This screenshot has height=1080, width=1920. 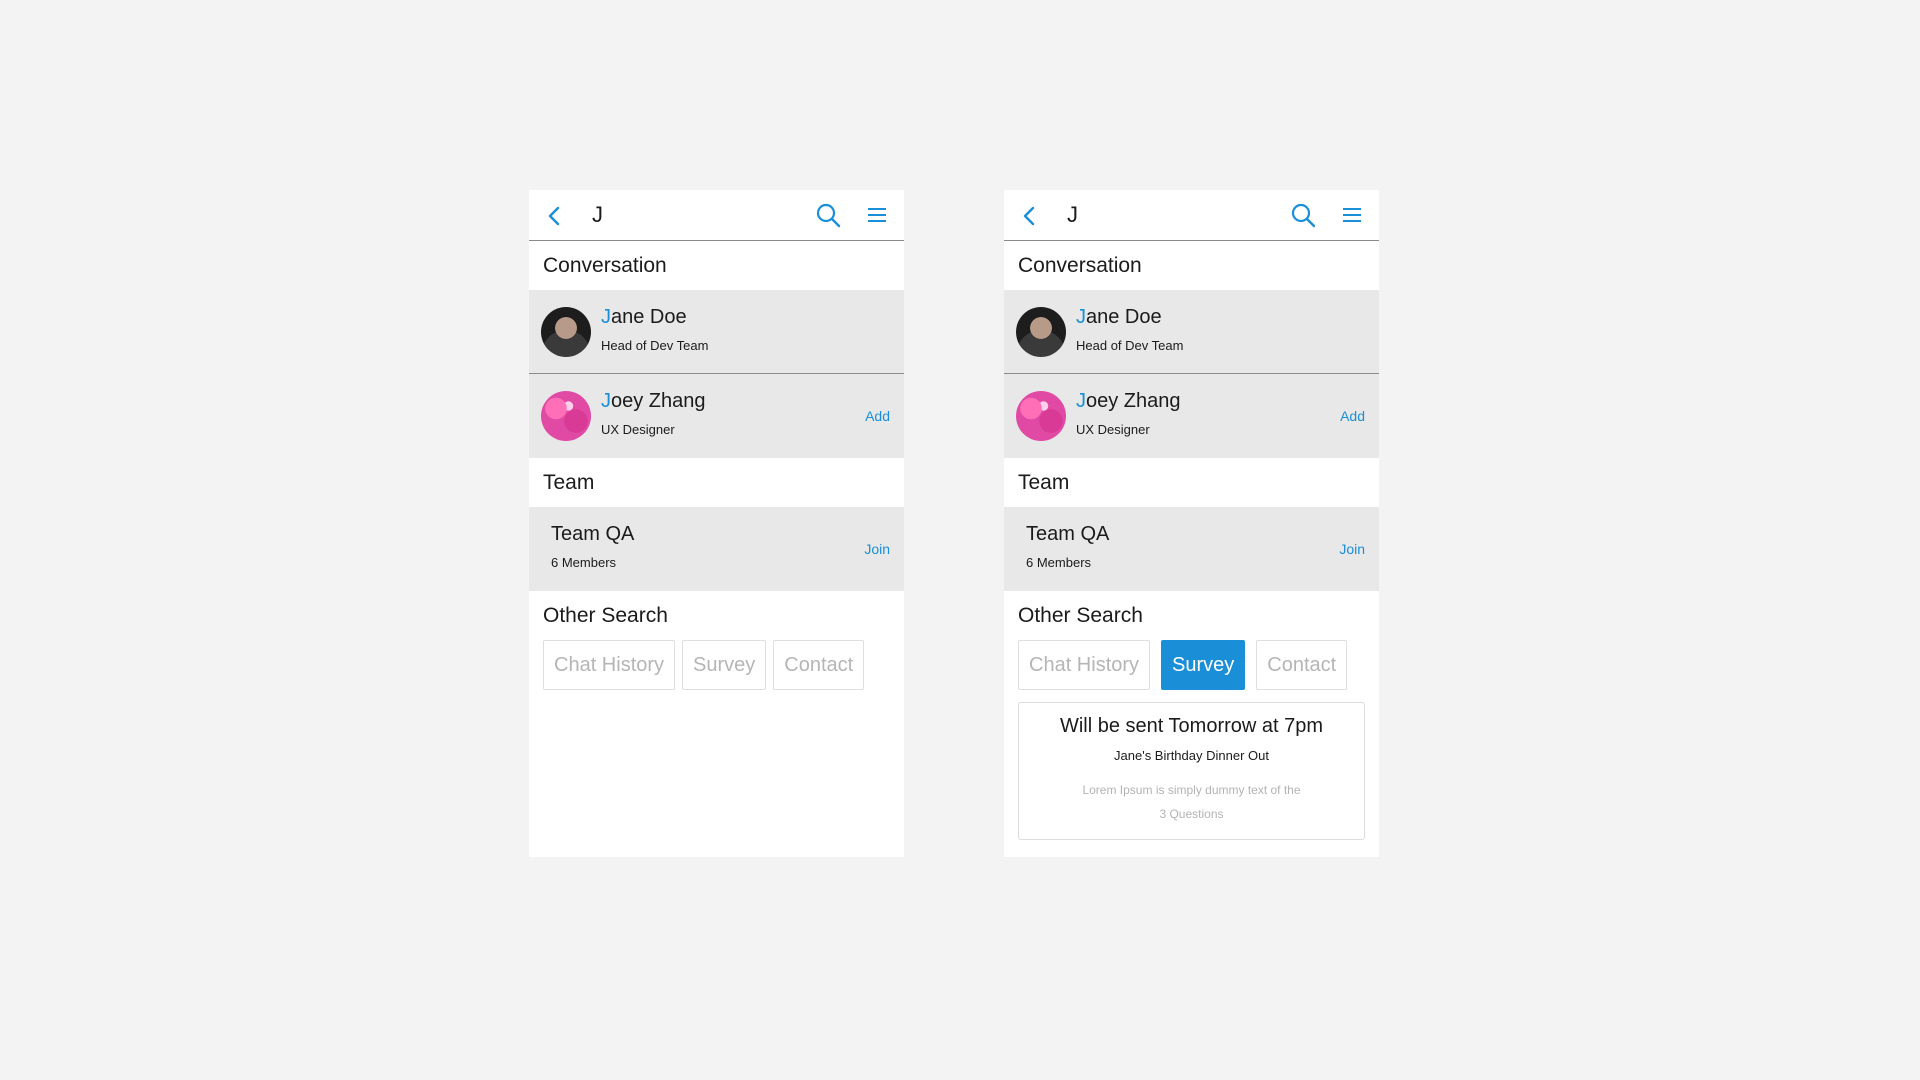 I want to click on survey-description-line: Lorem Ipsum is simply dummy text of the, so click(x=1191, y=790).